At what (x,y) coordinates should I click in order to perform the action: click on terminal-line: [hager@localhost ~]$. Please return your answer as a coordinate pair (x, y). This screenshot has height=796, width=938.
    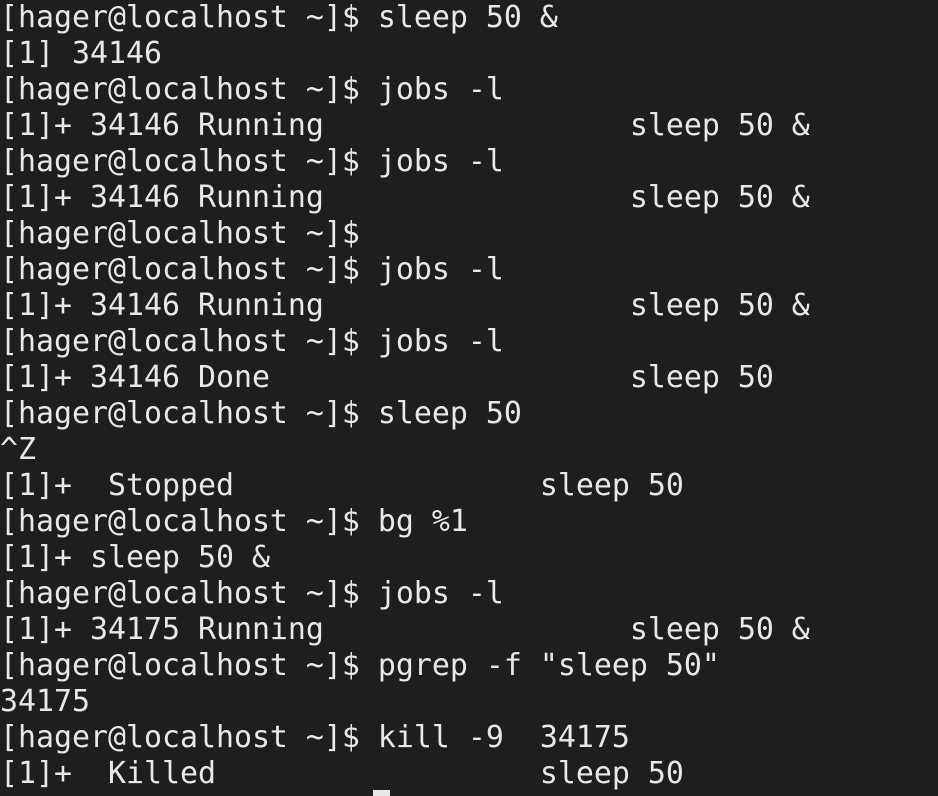
    Looking at the image, I should click on (180, 233).